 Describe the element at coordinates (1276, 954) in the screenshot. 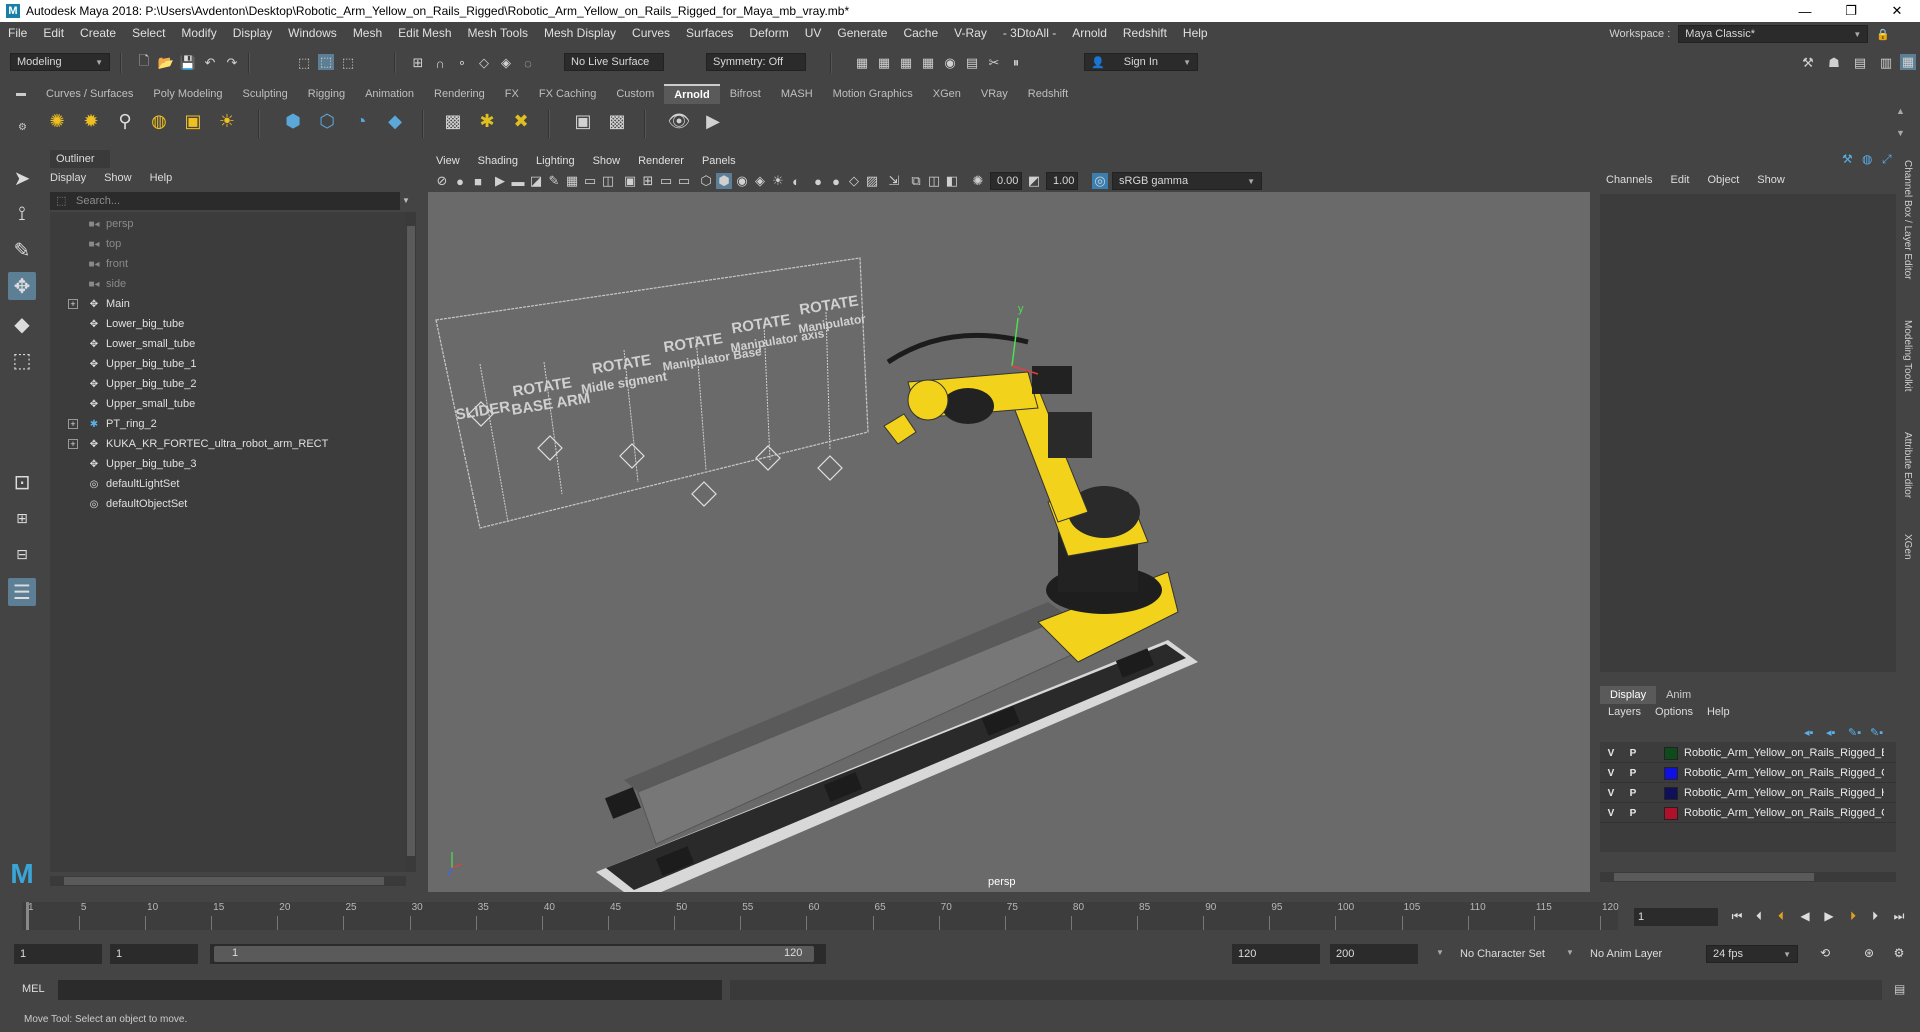

I see `playback-end-field: 120` at that location.